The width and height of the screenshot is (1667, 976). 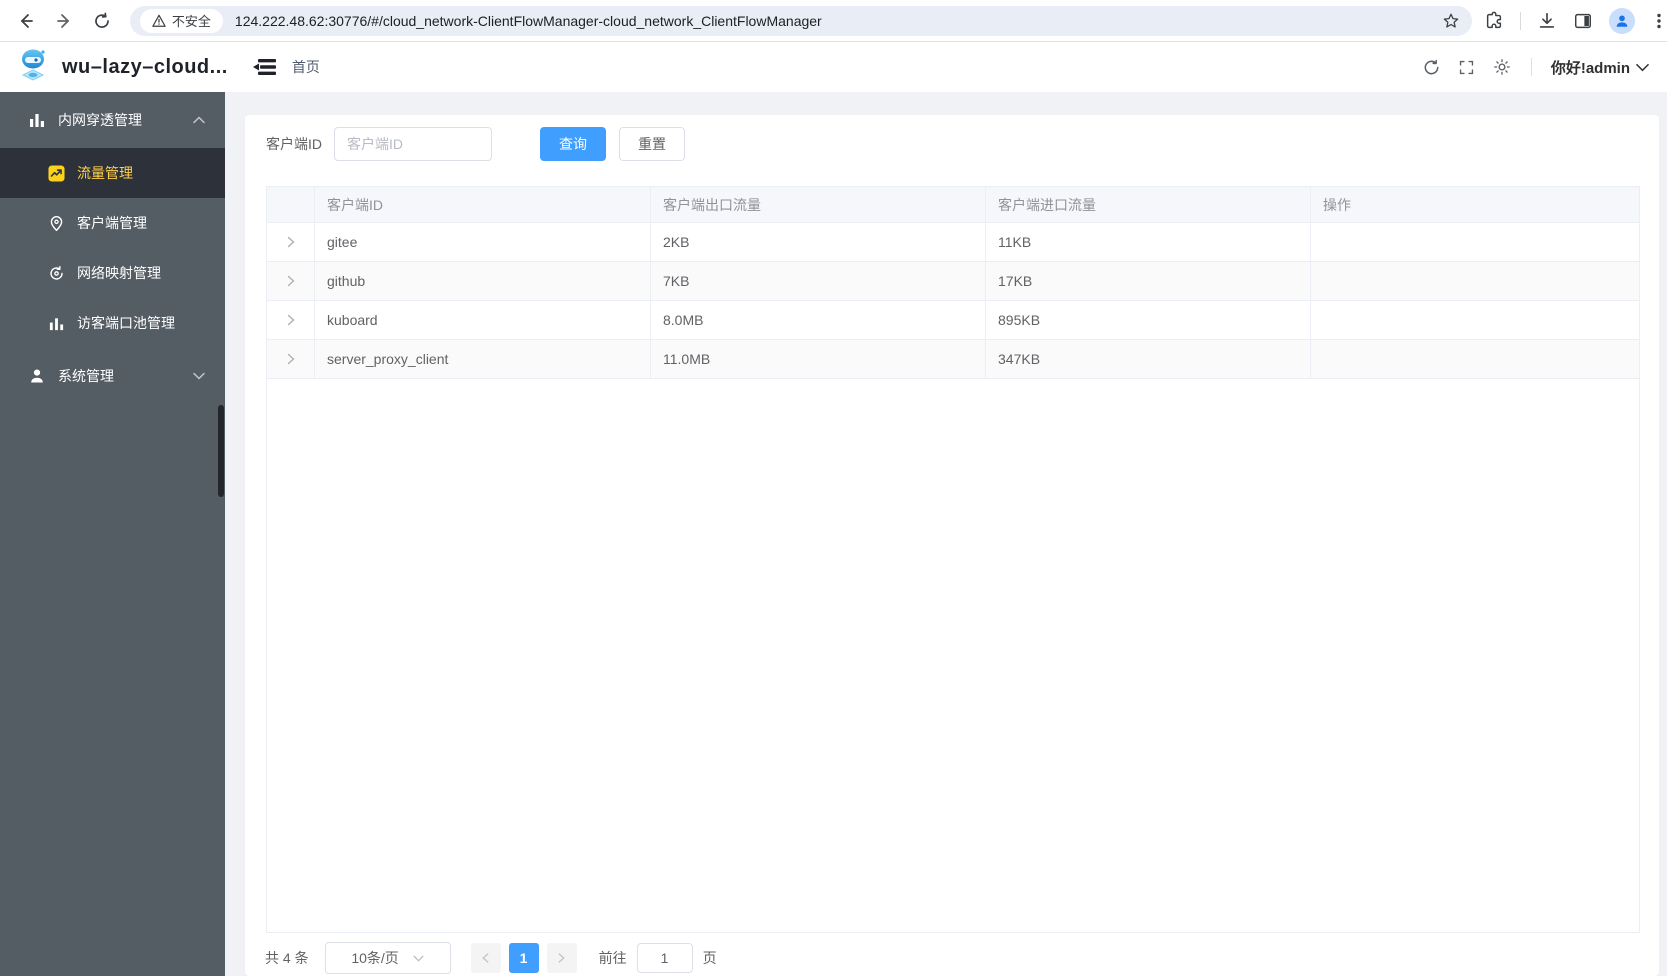 I want to click on browser-profile-avatar, so click(x=1622, y=20).